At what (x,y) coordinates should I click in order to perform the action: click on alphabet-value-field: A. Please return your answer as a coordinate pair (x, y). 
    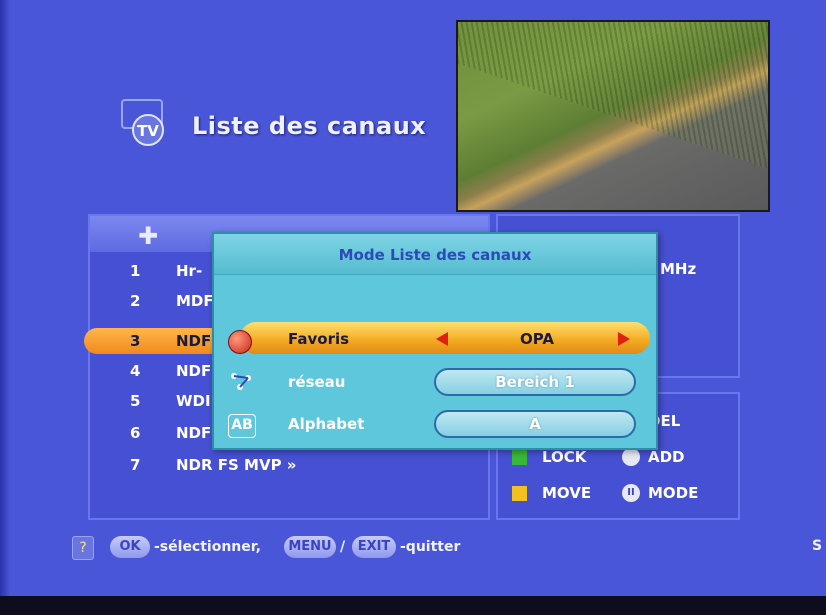
    Looking at the image, I should click on (535, 424).